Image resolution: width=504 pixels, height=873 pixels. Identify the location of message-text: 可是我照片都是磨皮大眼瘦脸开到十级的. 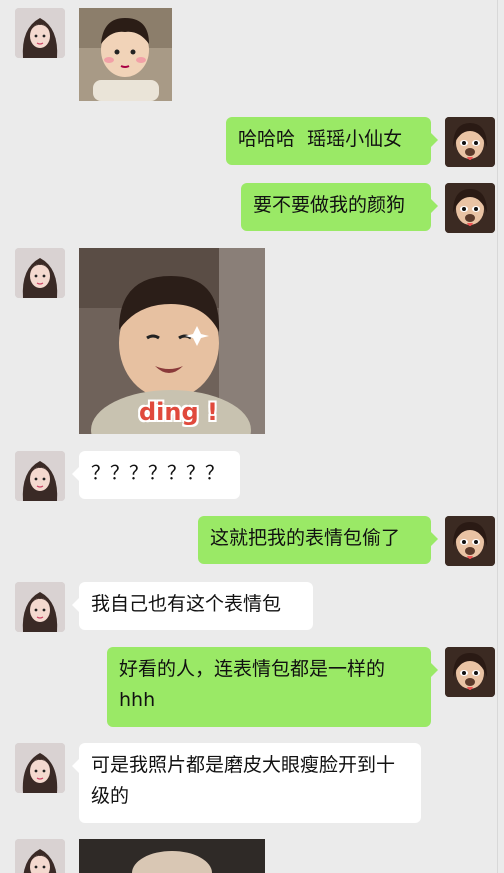
(243, 780).